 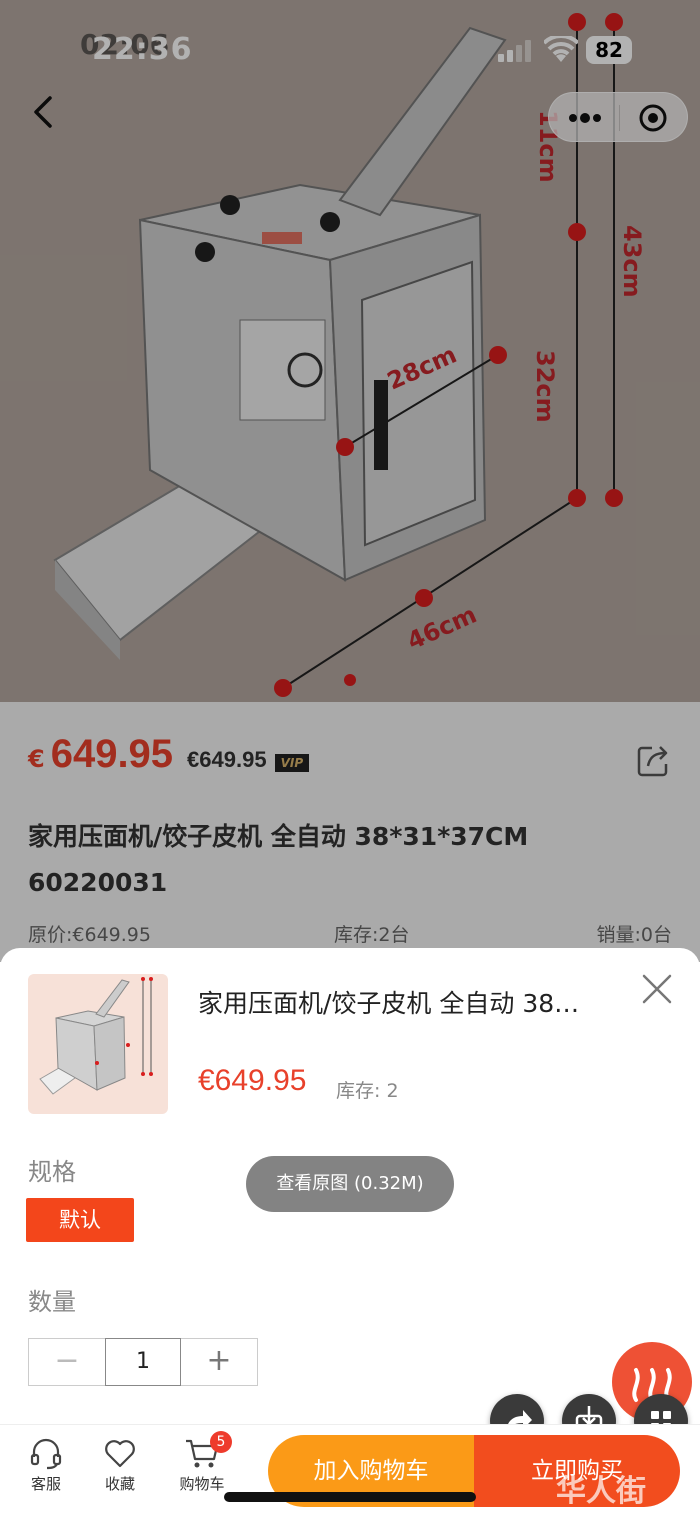 I want to click on headset-icon, so click(x=46, y=1454).